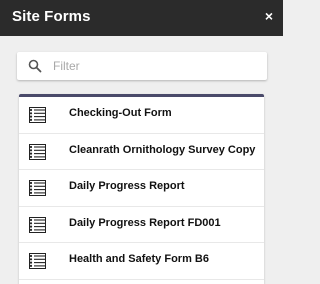  What do you see at coordinates (120, 113) in the screenshot?
I see `form-name: Checking-Out Form` at bounding box center [120, 113].